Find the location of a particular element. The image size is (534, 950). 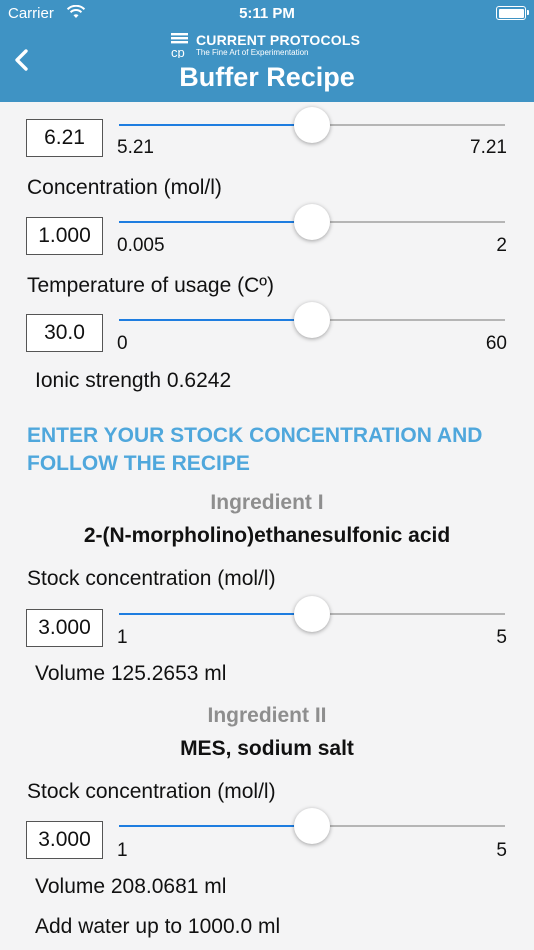

ingredient-1-volume: Volume 125.2653 ml is located at coordinates (131, 673).